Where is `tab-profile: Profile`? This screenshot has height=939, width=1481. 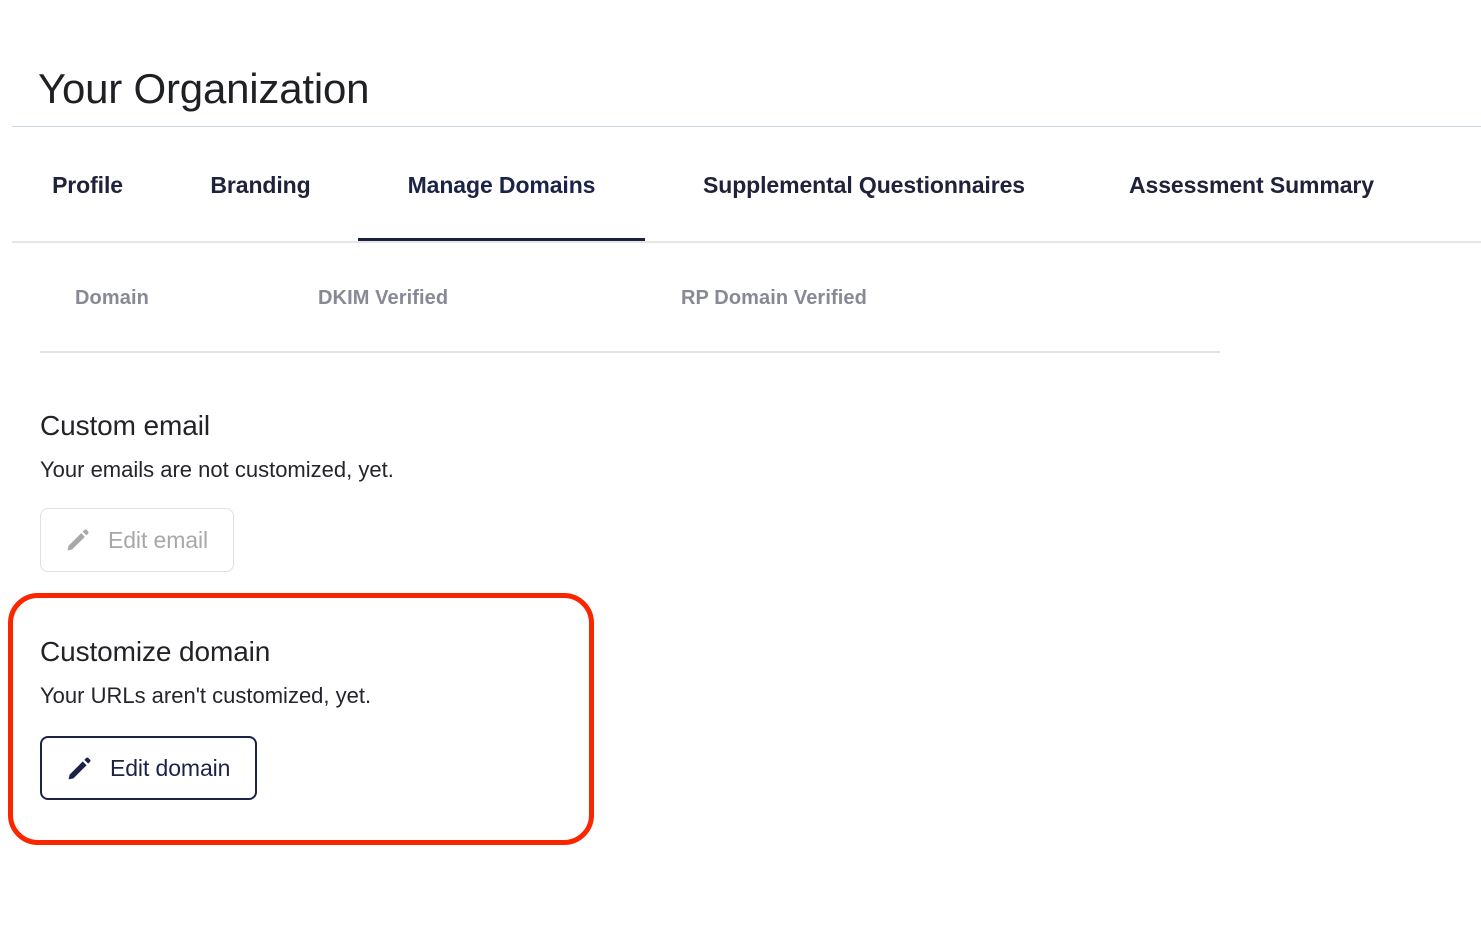
tab-profile: Profile is located at coordinates (87, 185).